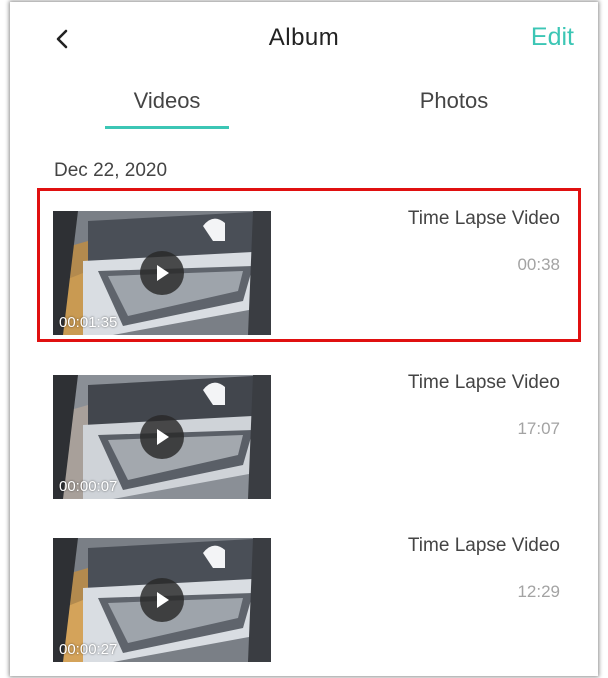  What do you see at coordinates (88, 649) in the screenshot?
I see `video-duration: 00:00:27` at bounding box center [88, 649].